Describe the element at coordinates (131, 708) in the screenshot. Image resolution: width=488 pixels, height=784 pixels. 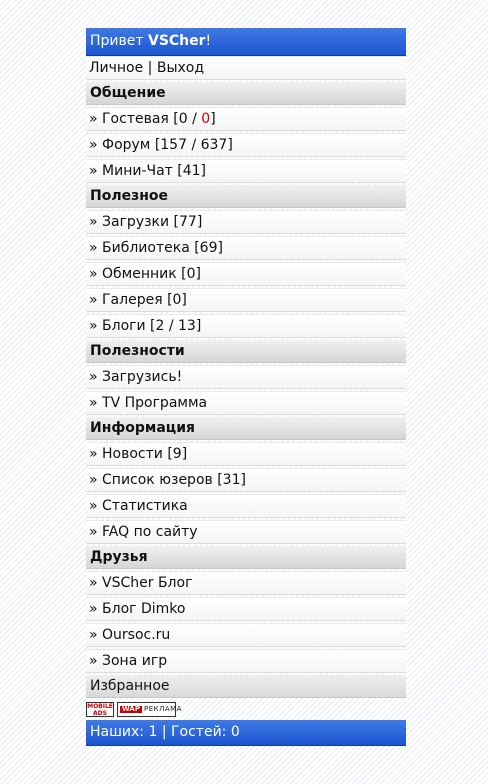
I see `wap-ads-wap: WAP` at that location.